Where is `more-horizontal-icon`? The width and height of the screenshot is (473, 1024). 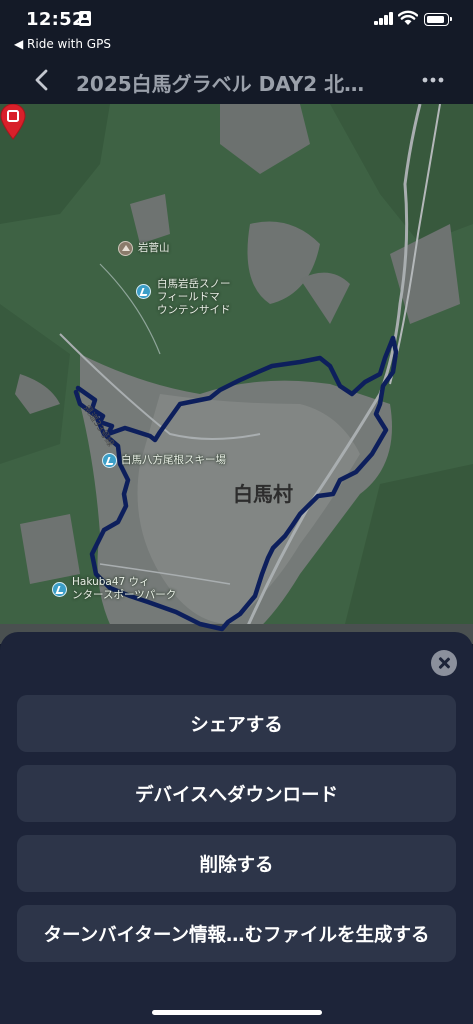 more-horizontal-icon is located at coordinates (433, 80).